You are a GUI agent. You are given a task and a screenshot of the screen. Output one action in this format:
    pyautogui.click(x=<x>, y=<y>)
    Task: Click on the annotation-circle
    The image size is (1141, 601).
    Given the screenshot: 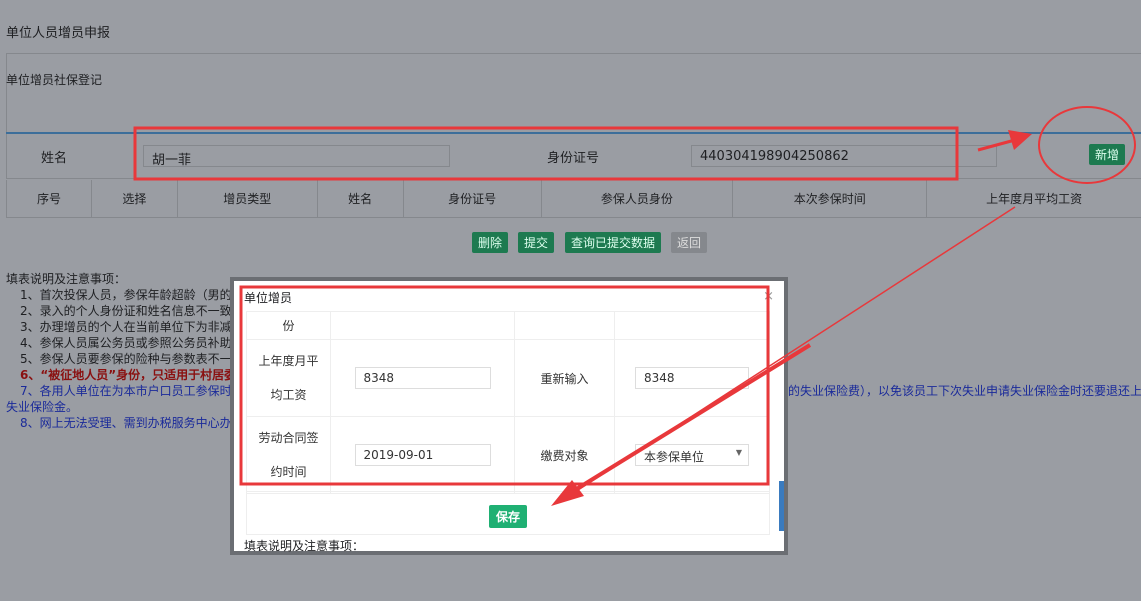 What is the action you would take?
    pyautogui.click(x=1087, y=145)
    